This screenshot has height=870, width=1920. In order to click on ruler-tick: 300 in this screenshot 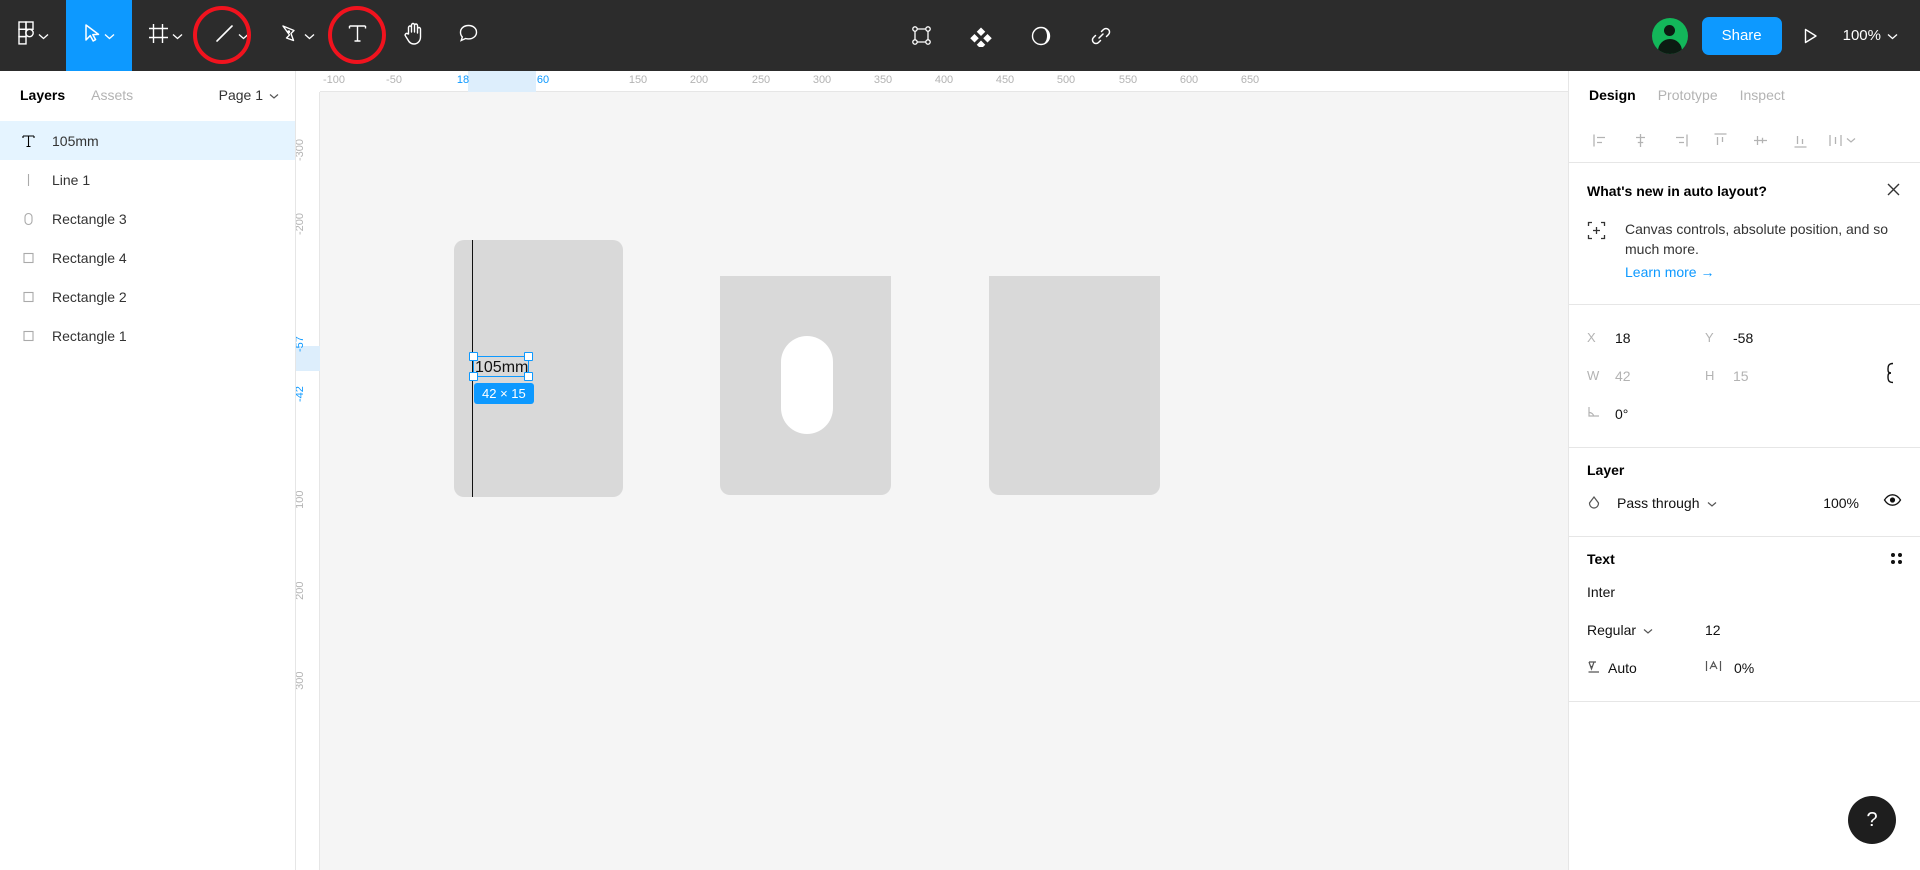, I will do `click(301, 680)`.